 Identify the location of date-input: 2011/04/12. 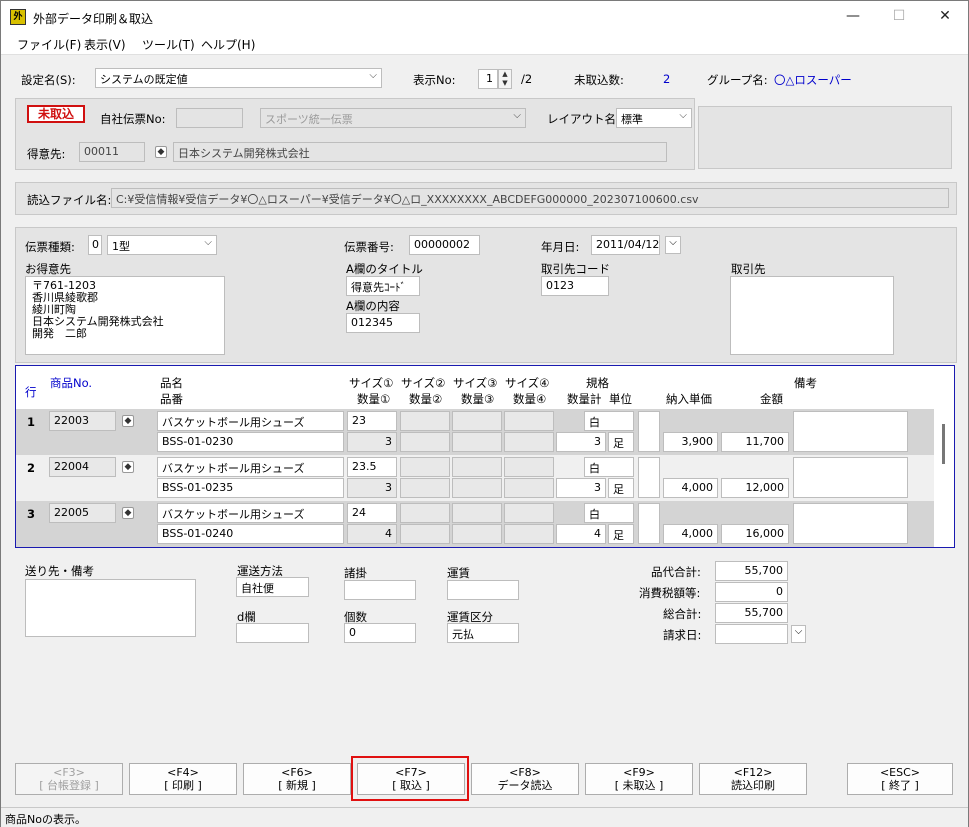
(625, 245).